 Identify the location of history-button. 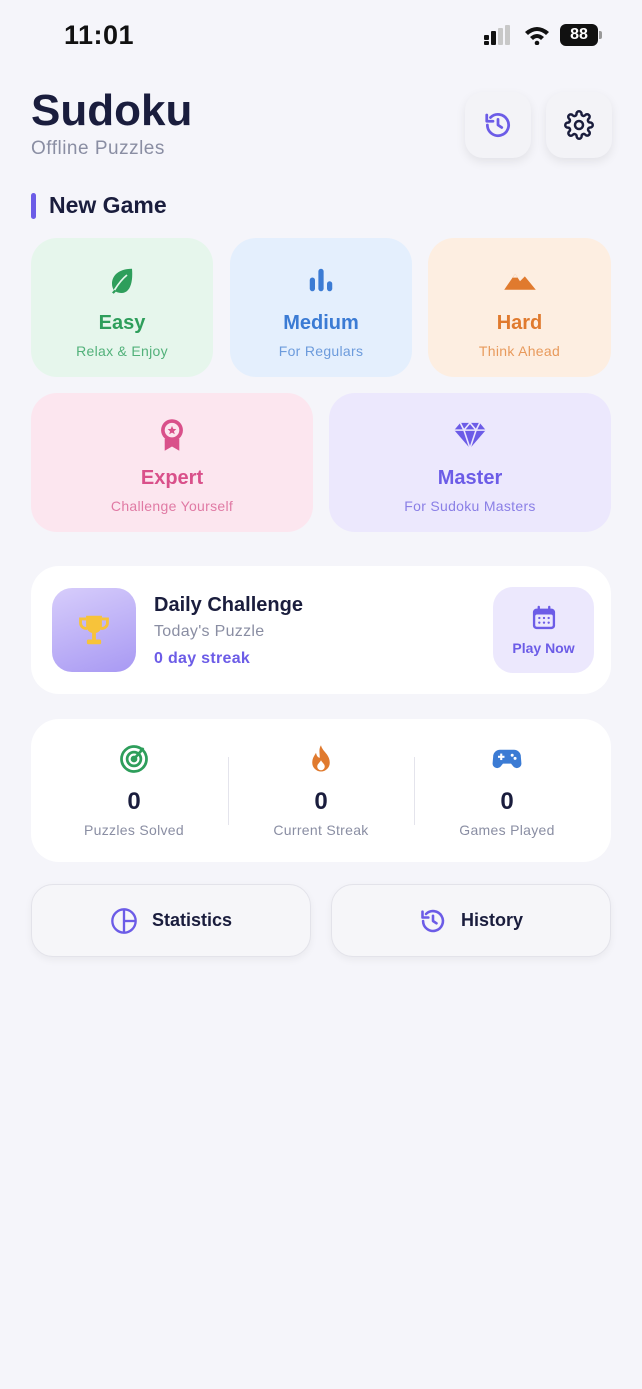
(498, 125).